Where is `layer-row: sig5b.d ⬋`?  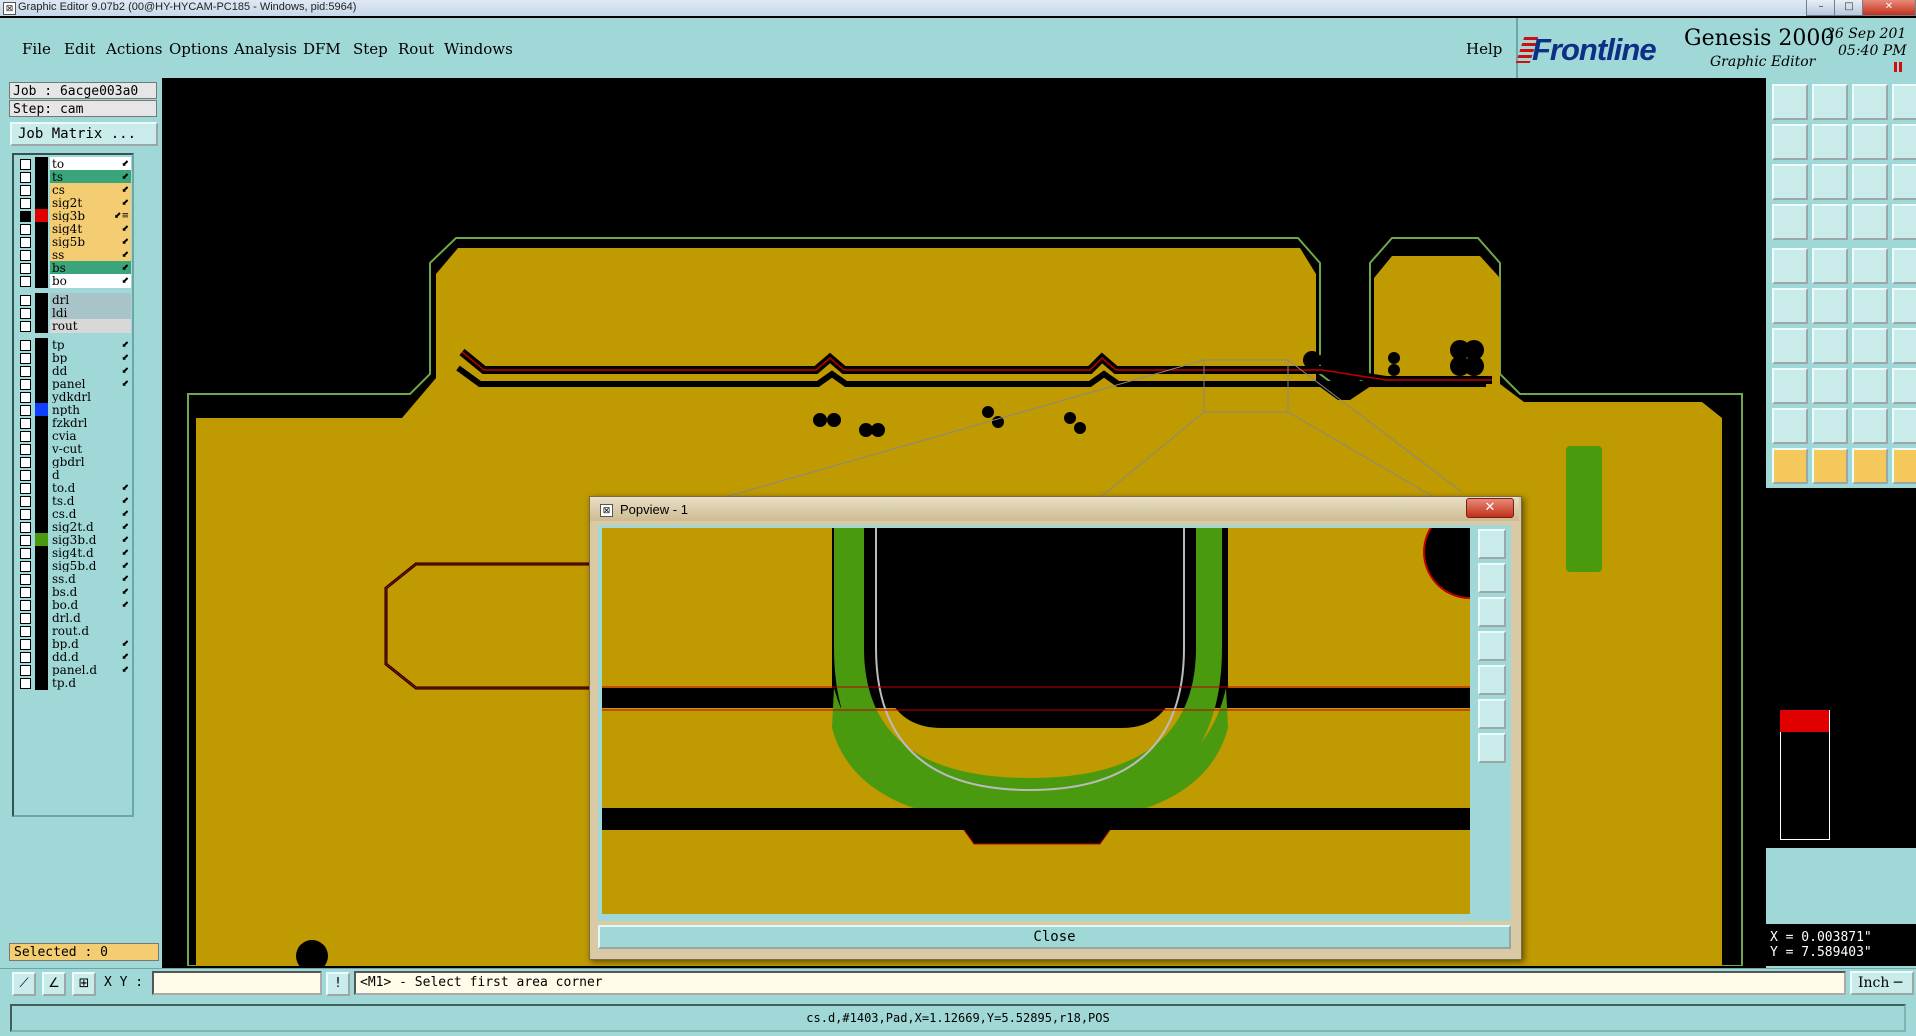 layer-row: sig5b.d ⬋ is located at coordinates (74, 566).